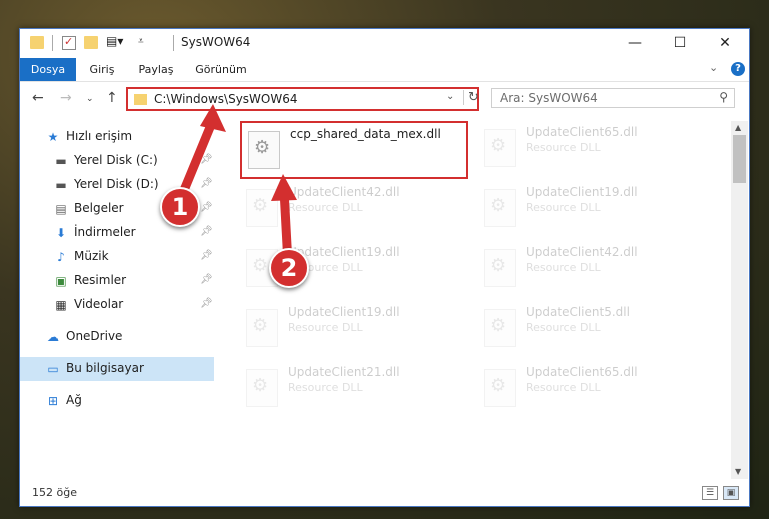 This screenshot has width=769, height=519. Describe the element at coordinates (180, 207) in the screenshot. I see `callout-step-1: 1` at that location.